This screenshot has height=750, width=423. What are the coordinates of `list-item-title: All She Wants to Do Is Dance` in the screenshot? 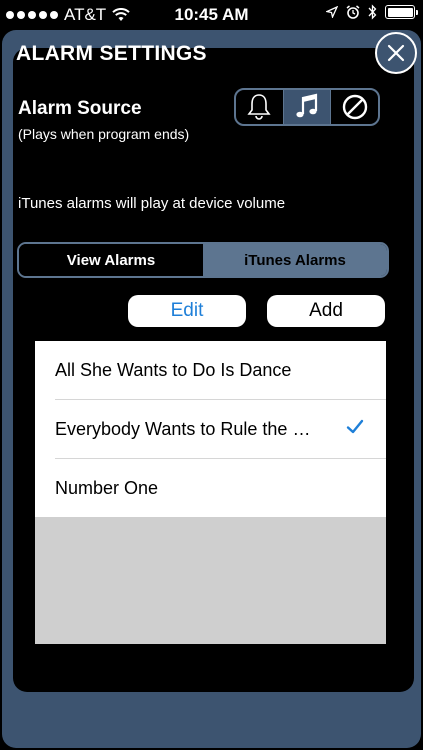 It's located at (173, 369).